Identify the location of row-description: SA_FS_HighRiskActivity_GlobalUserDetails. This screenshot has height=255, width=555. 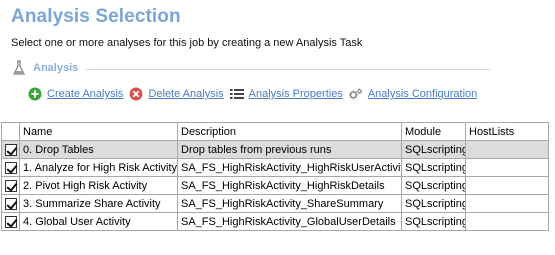
(289, 221).